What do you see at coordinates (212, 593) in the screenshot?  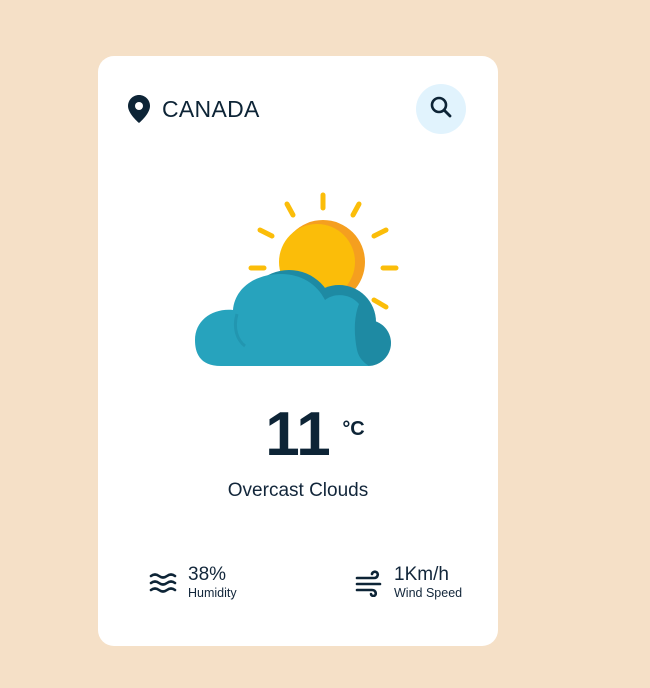 I see `humidity-label: Humidity` at bounding box center [212, 593].